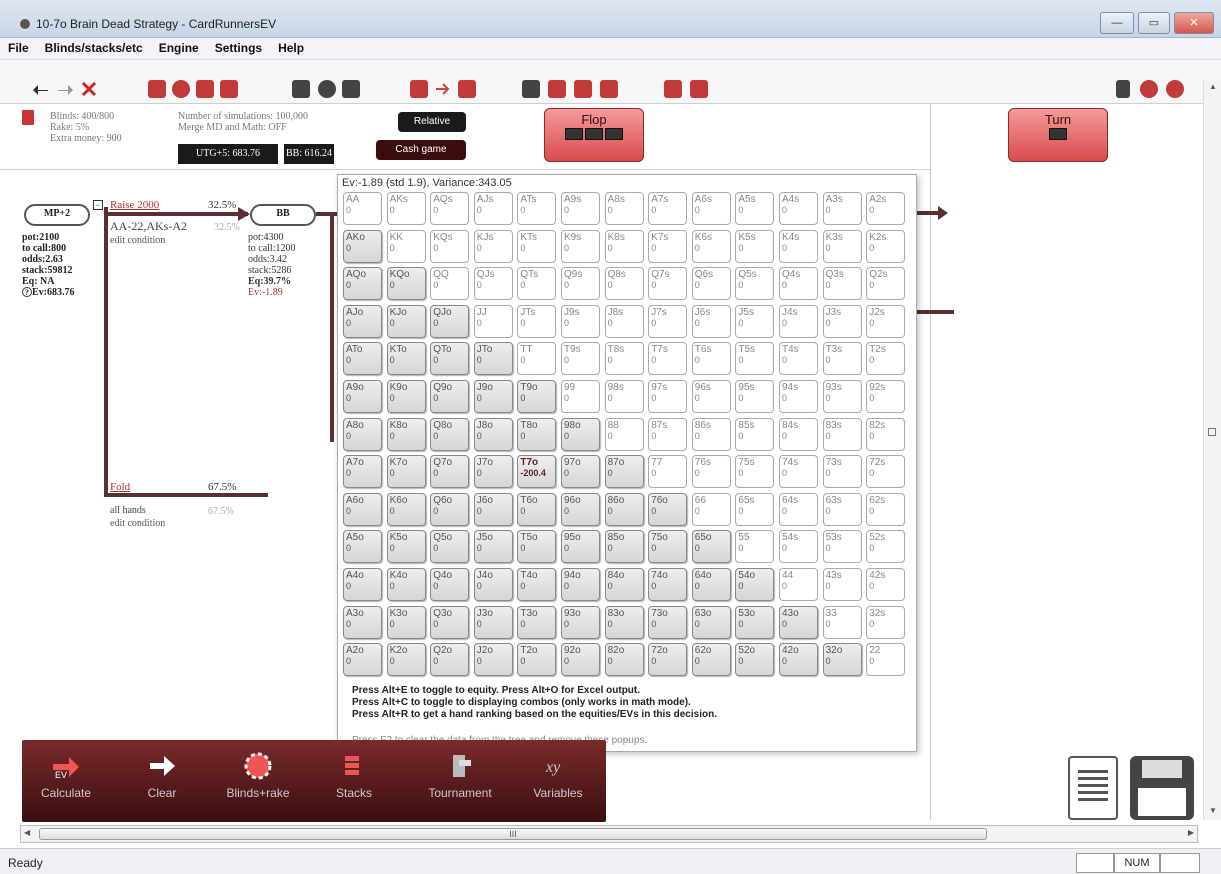 This screenshot has width=1221, height=874. Describe the element at coordinates (406, 246) in the screenshot. I see `hand-cell: KK 0` at that location.